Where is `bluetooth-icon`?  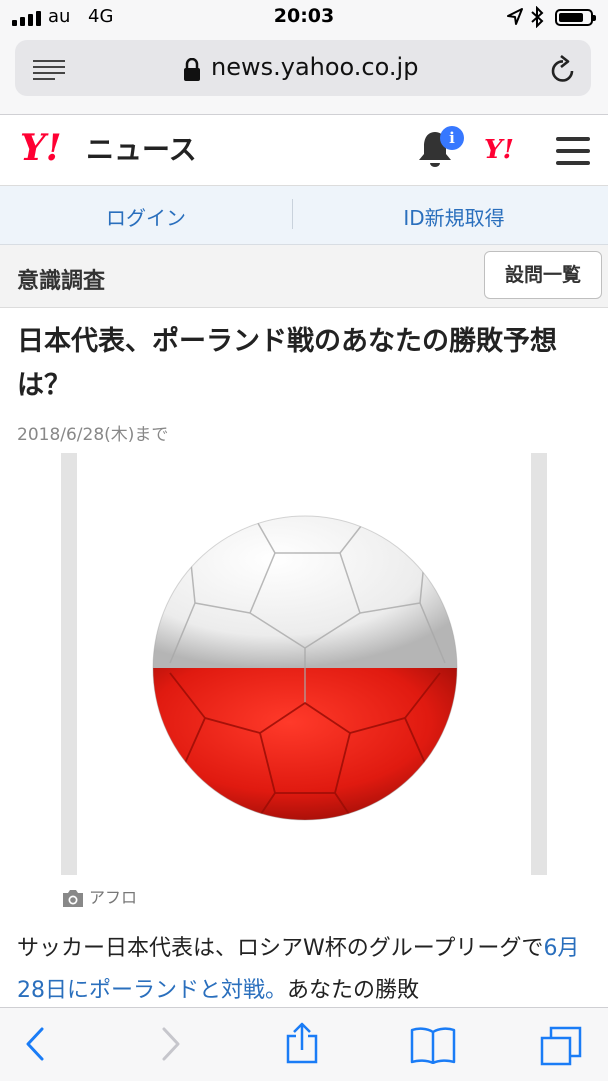 bluetooth-icon is located at coordinates (537, 17).